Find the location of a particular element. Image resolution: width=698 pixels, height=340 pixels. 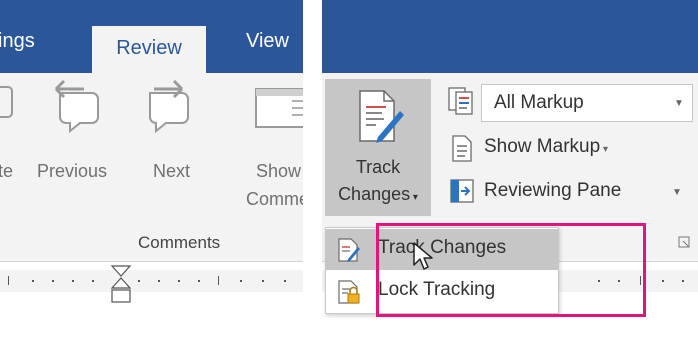

menu-item-track-changes-label: Track Changes is located at coordinates (442, 247).